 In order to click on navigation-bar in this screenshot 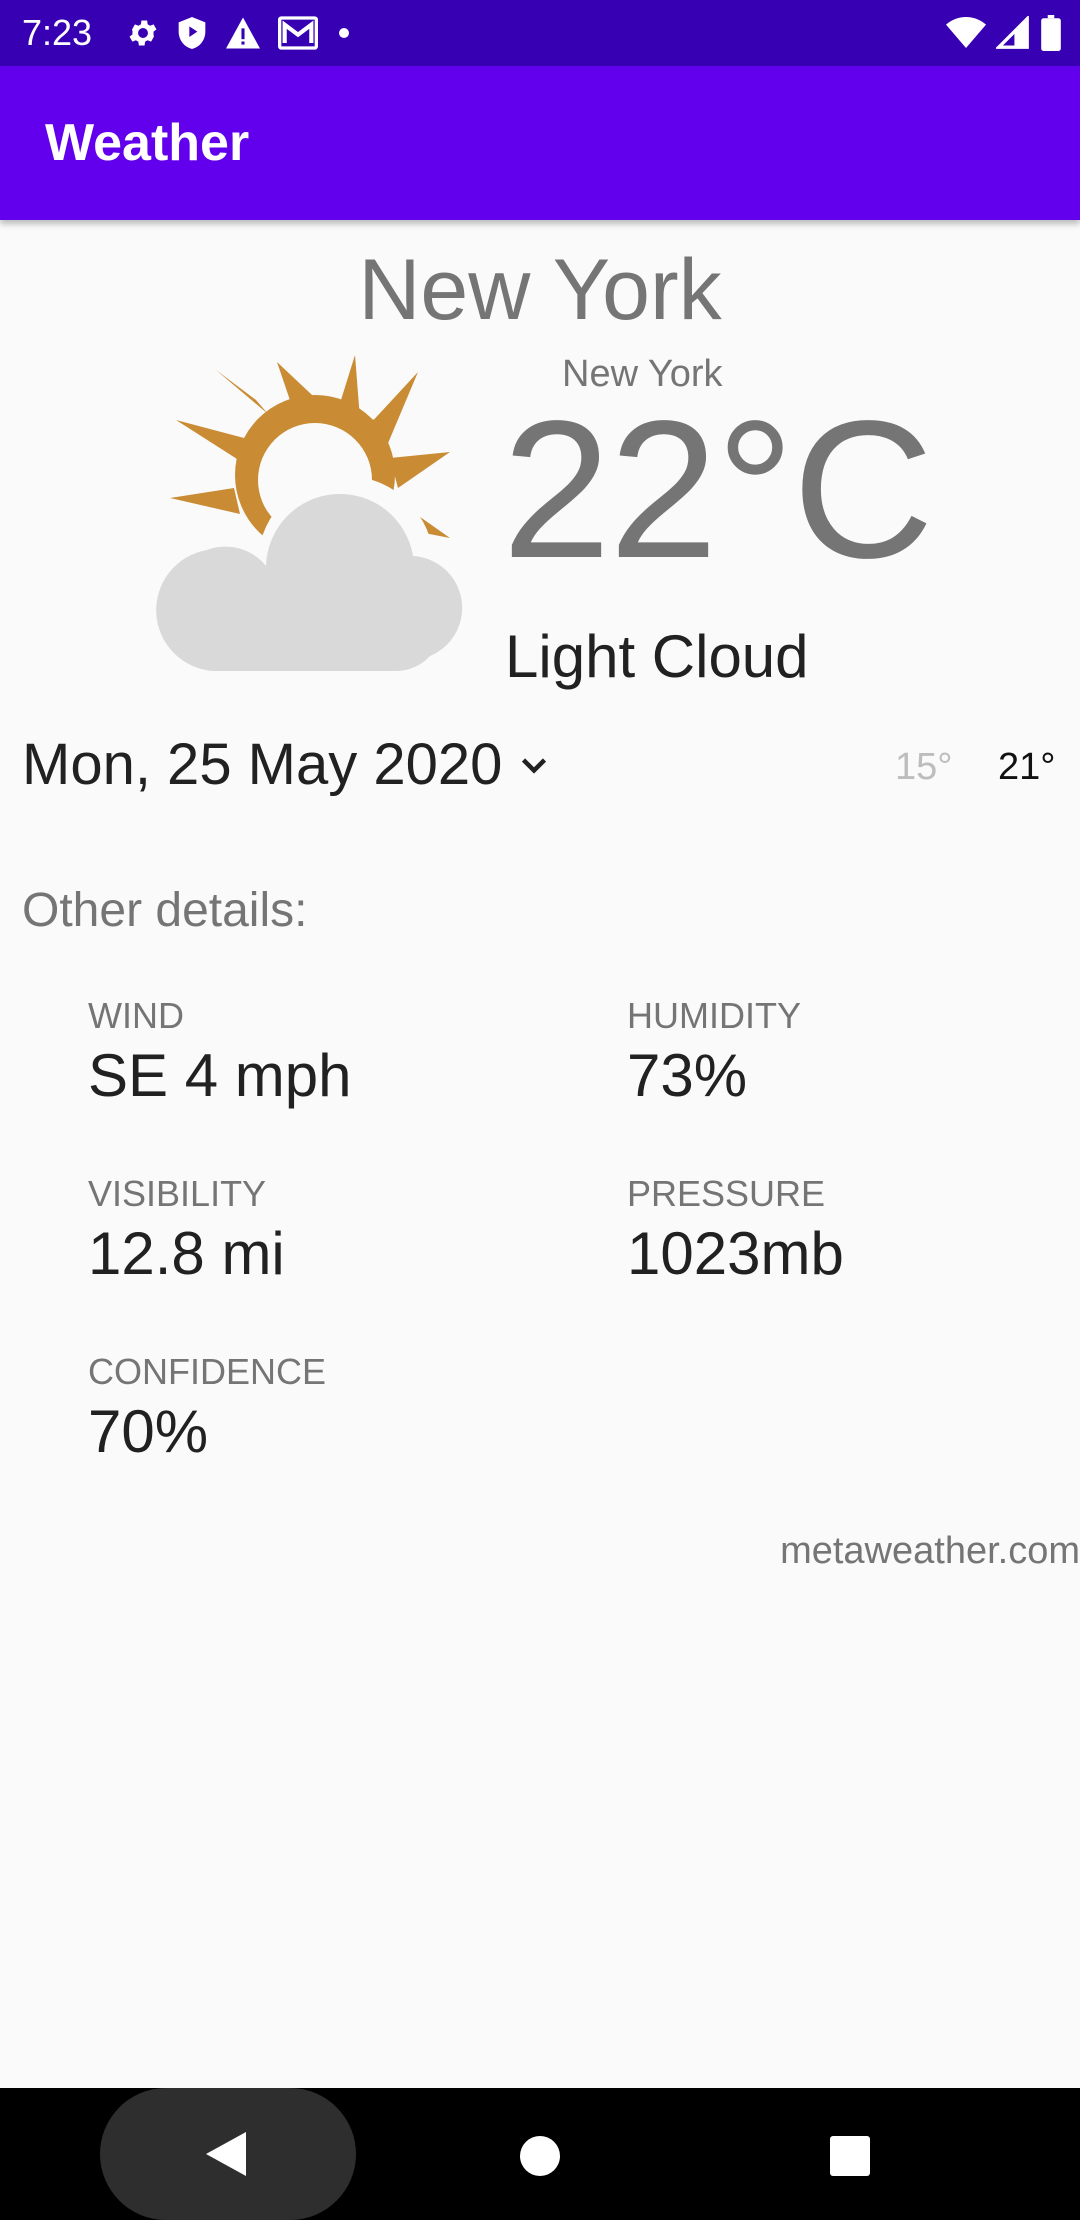, I will do `click(540, 2154)`.